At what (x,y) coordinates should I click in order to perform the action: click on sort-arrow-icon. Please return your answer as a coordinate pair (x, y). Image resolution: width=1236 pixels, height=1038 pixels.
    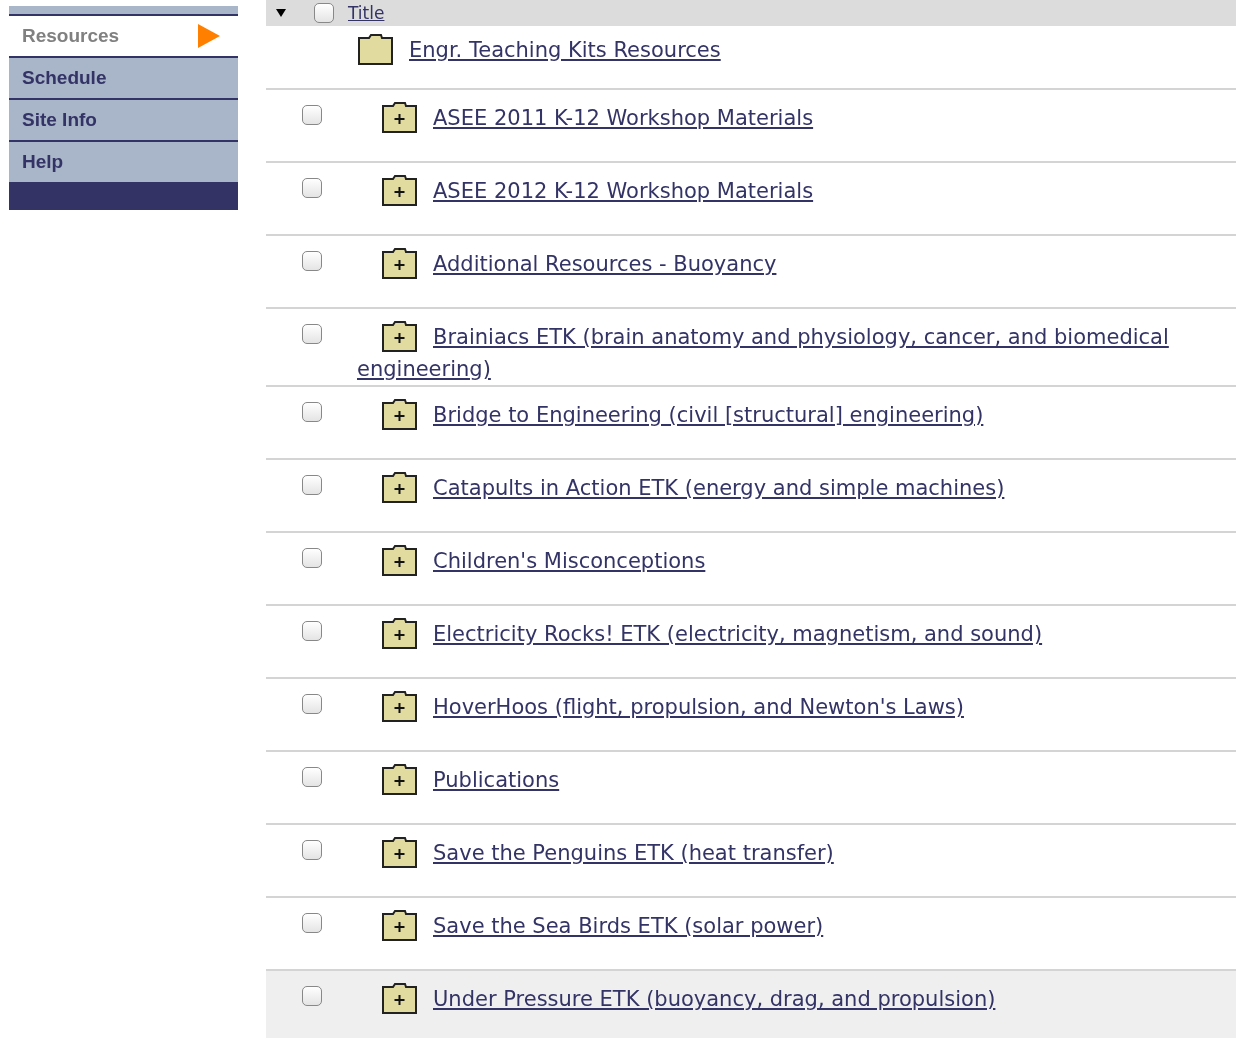
    Looking at the image, I should click on (281, 13).